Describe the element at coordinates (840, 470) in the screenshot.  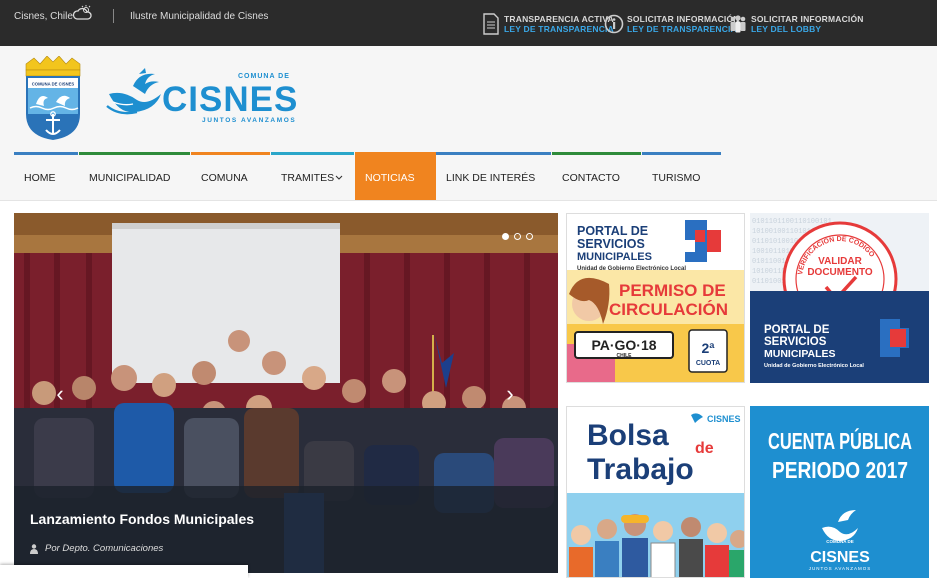
I see `cuenta-line-2: PERIODO 2017` at that location.